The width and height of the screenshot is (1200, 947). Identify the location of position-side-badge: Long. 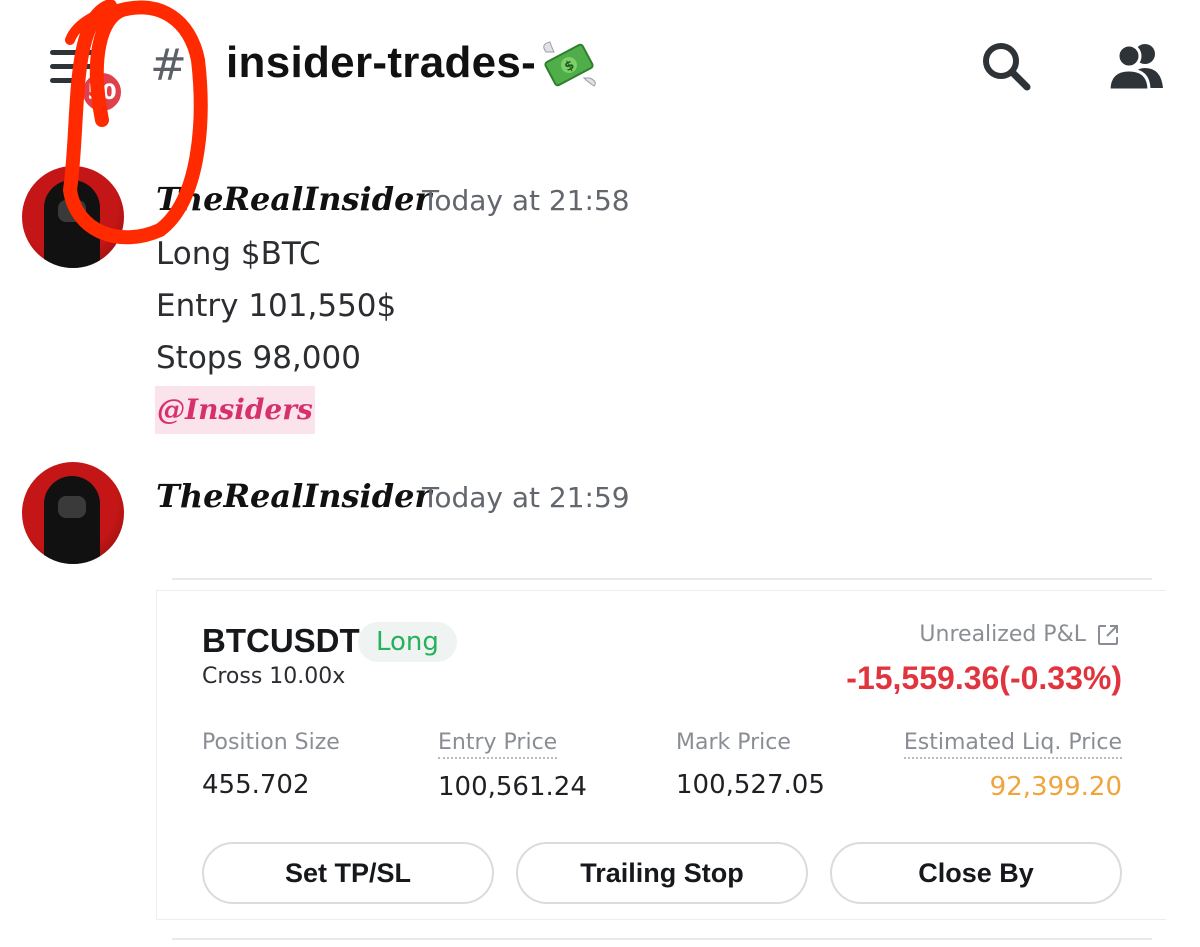
(407, 642).